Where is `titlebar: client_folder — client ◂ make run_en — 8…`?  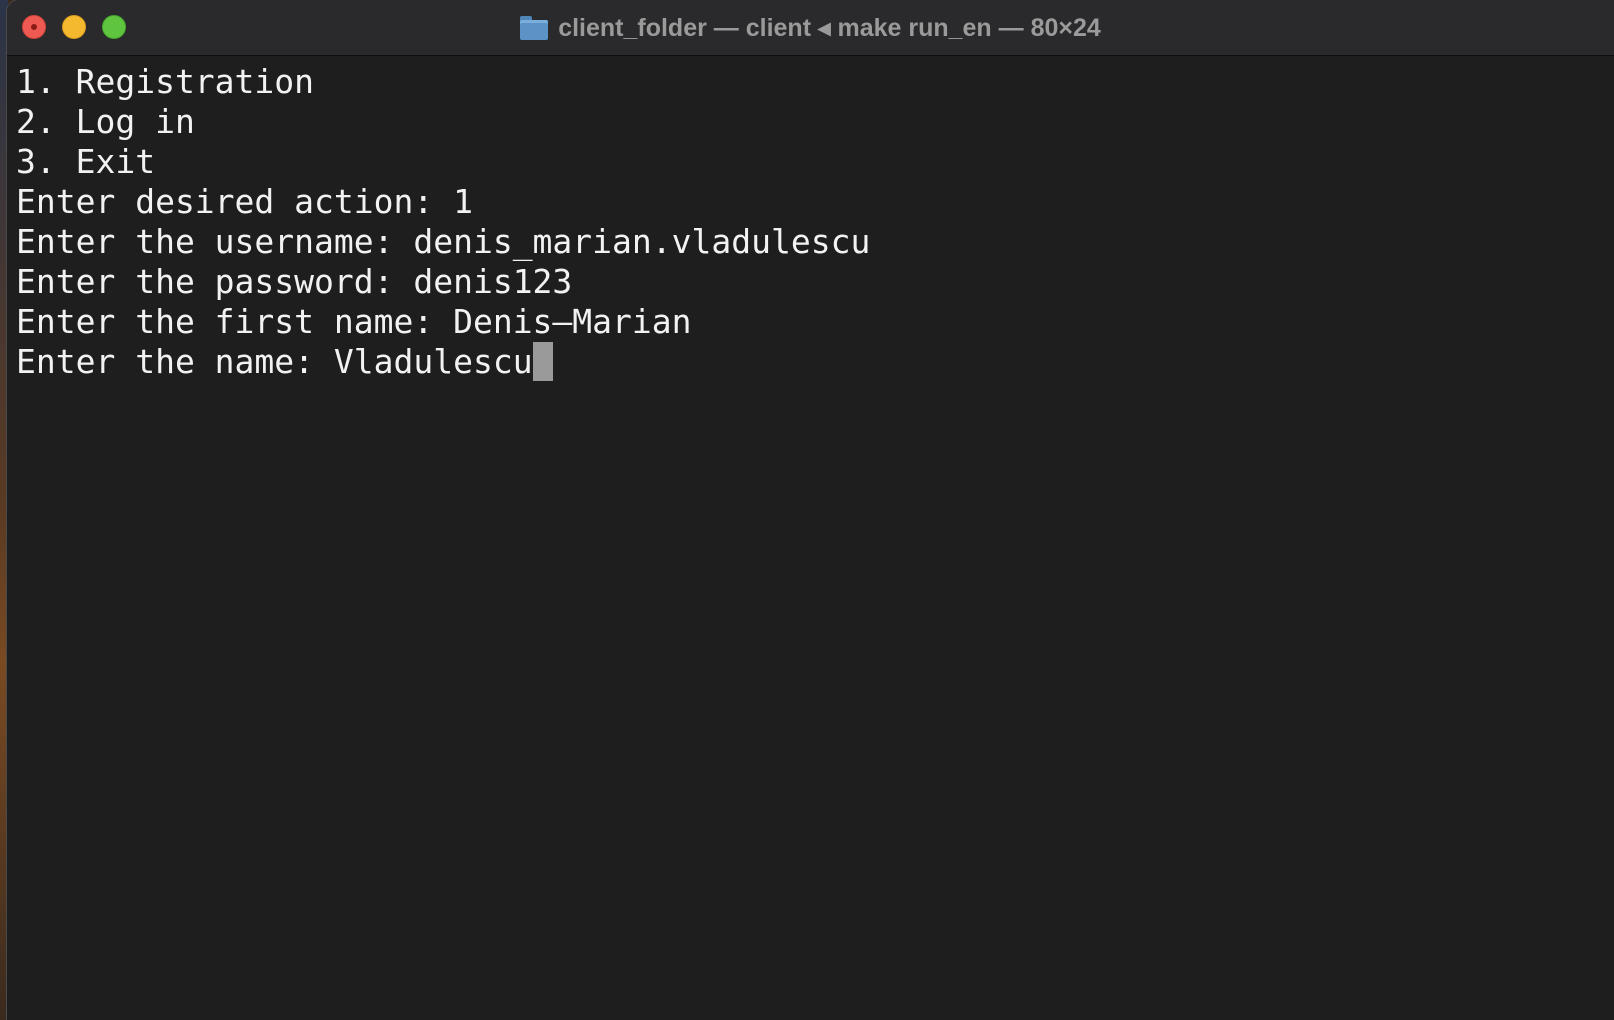 titlebar: client_folder — client ◂ make run_en — 8… is located at coordinates (810, 28).